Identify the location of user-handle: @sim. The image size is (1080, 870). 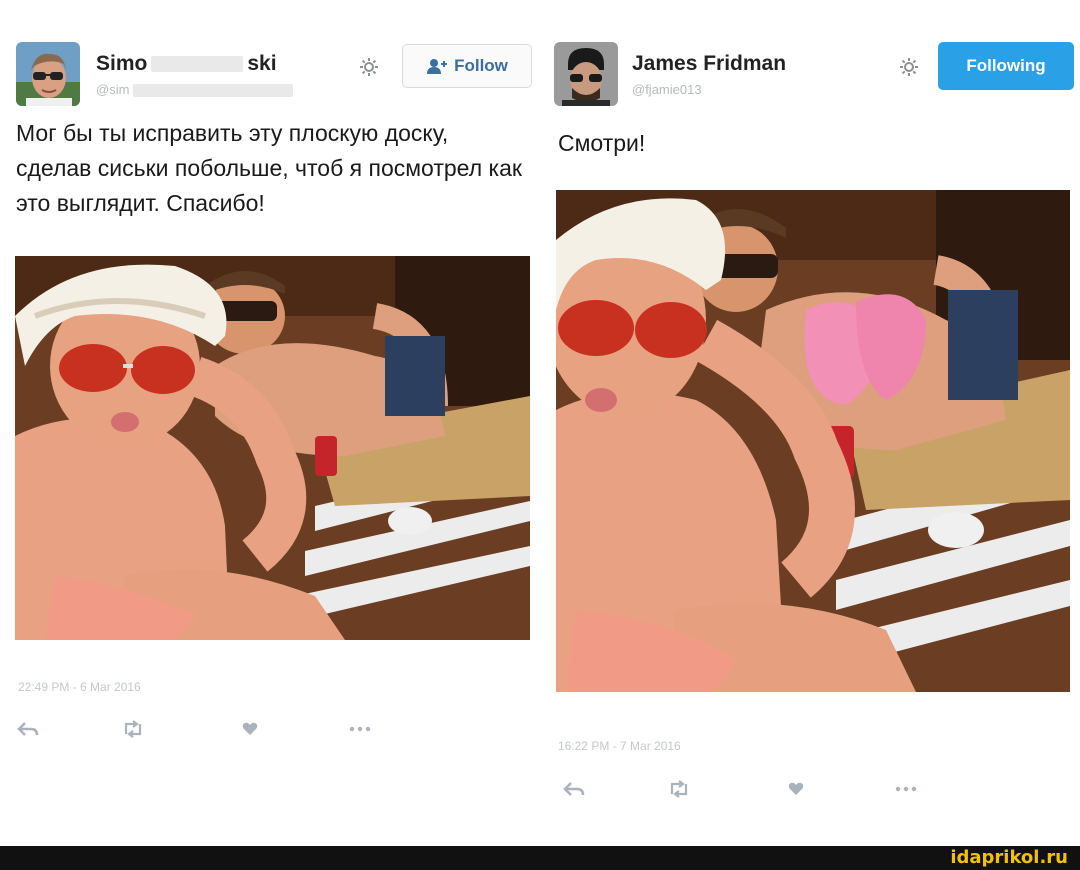
(195, 90).